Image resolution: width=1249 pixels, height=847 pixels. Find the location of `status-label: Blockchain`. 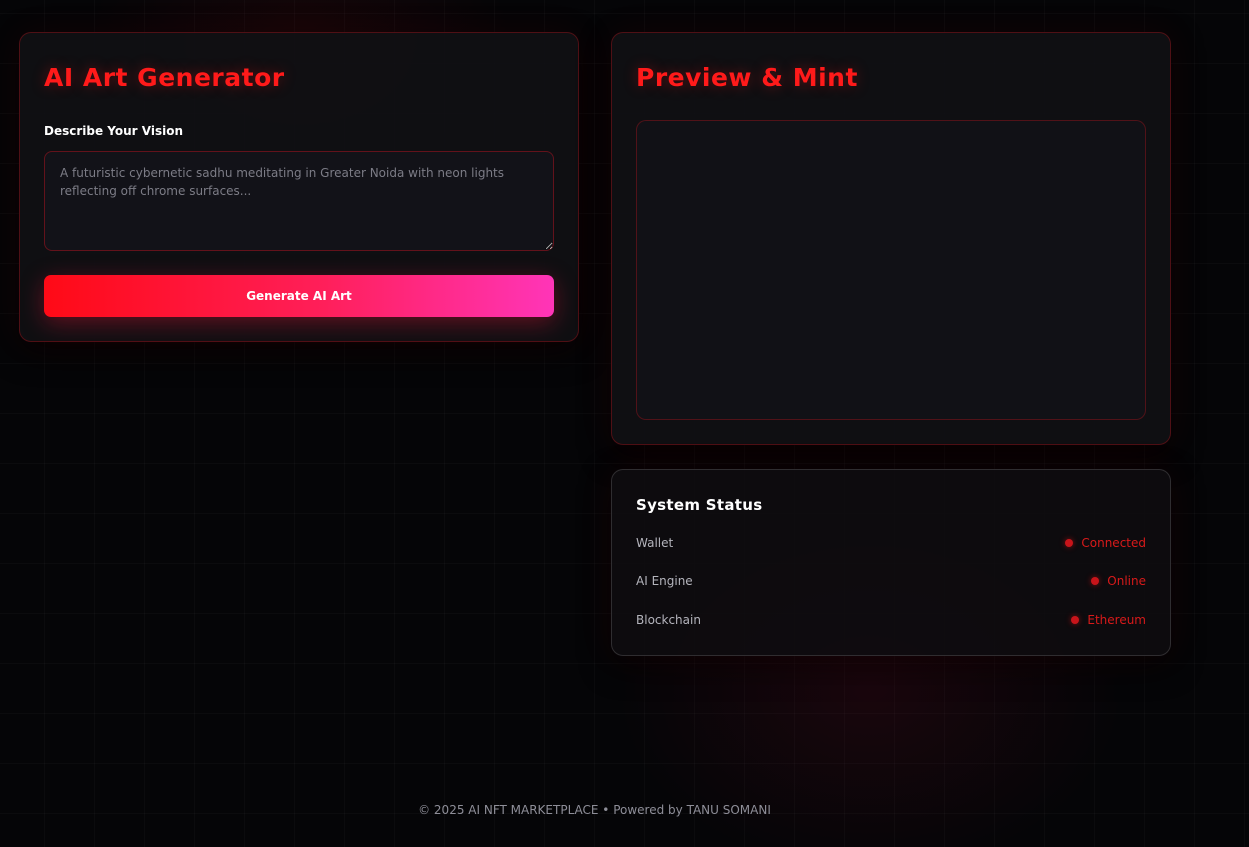

status-label: Blockchain is located at coordinates (668, 620).